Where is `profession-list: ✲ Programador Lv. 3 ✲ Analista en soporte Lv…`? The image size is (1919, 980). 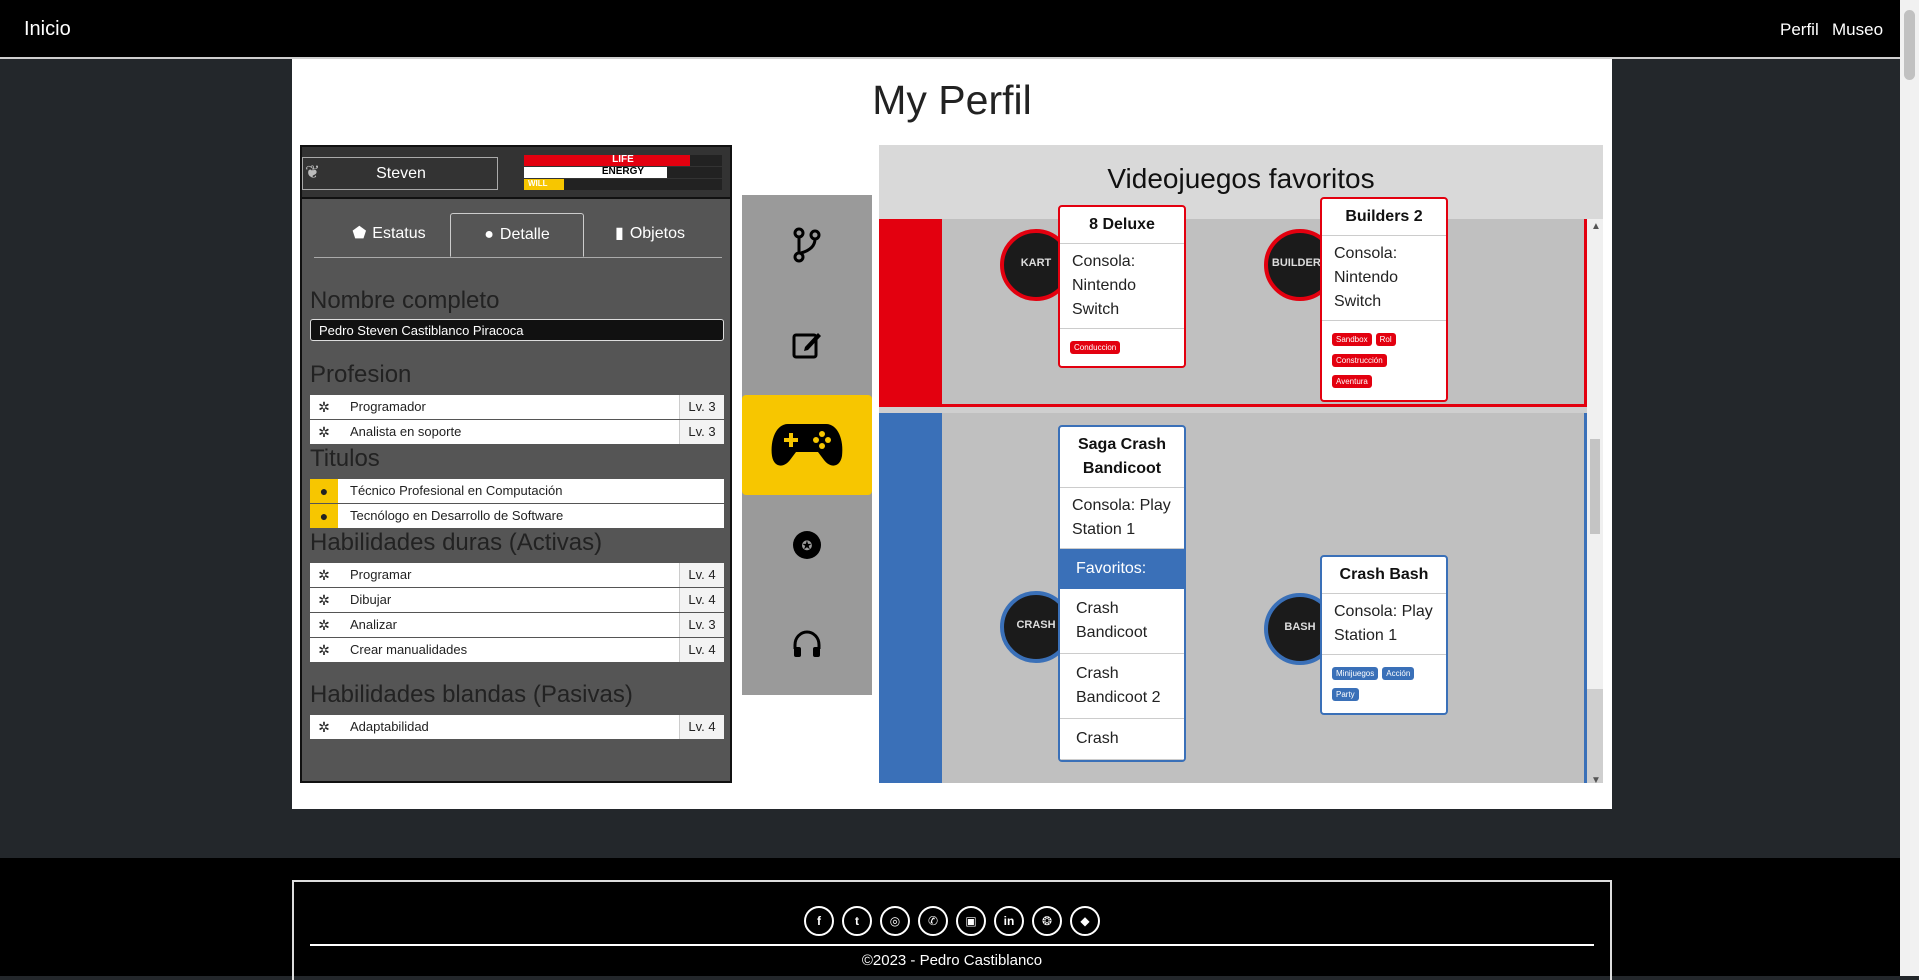 profession-list: ✲ Programador Lv. 3 ✲ Analista en soporte Lv… is located at coordinates (517, 420).